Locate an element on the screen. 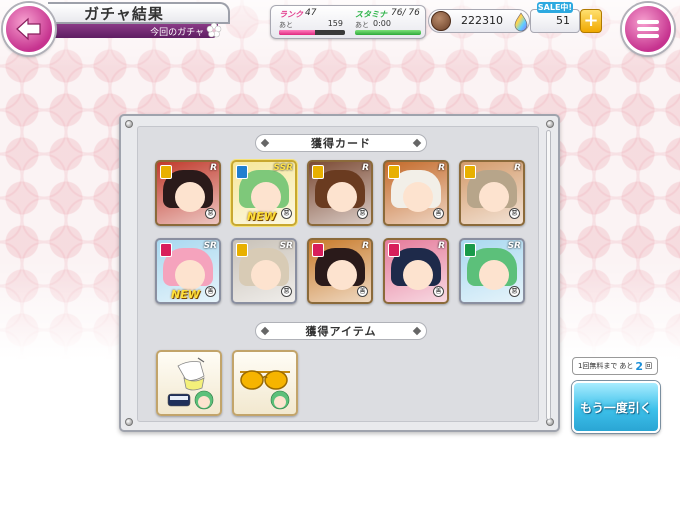 The image size is (680, 510). gem-count: 51 is located at coordinates (563, 20).